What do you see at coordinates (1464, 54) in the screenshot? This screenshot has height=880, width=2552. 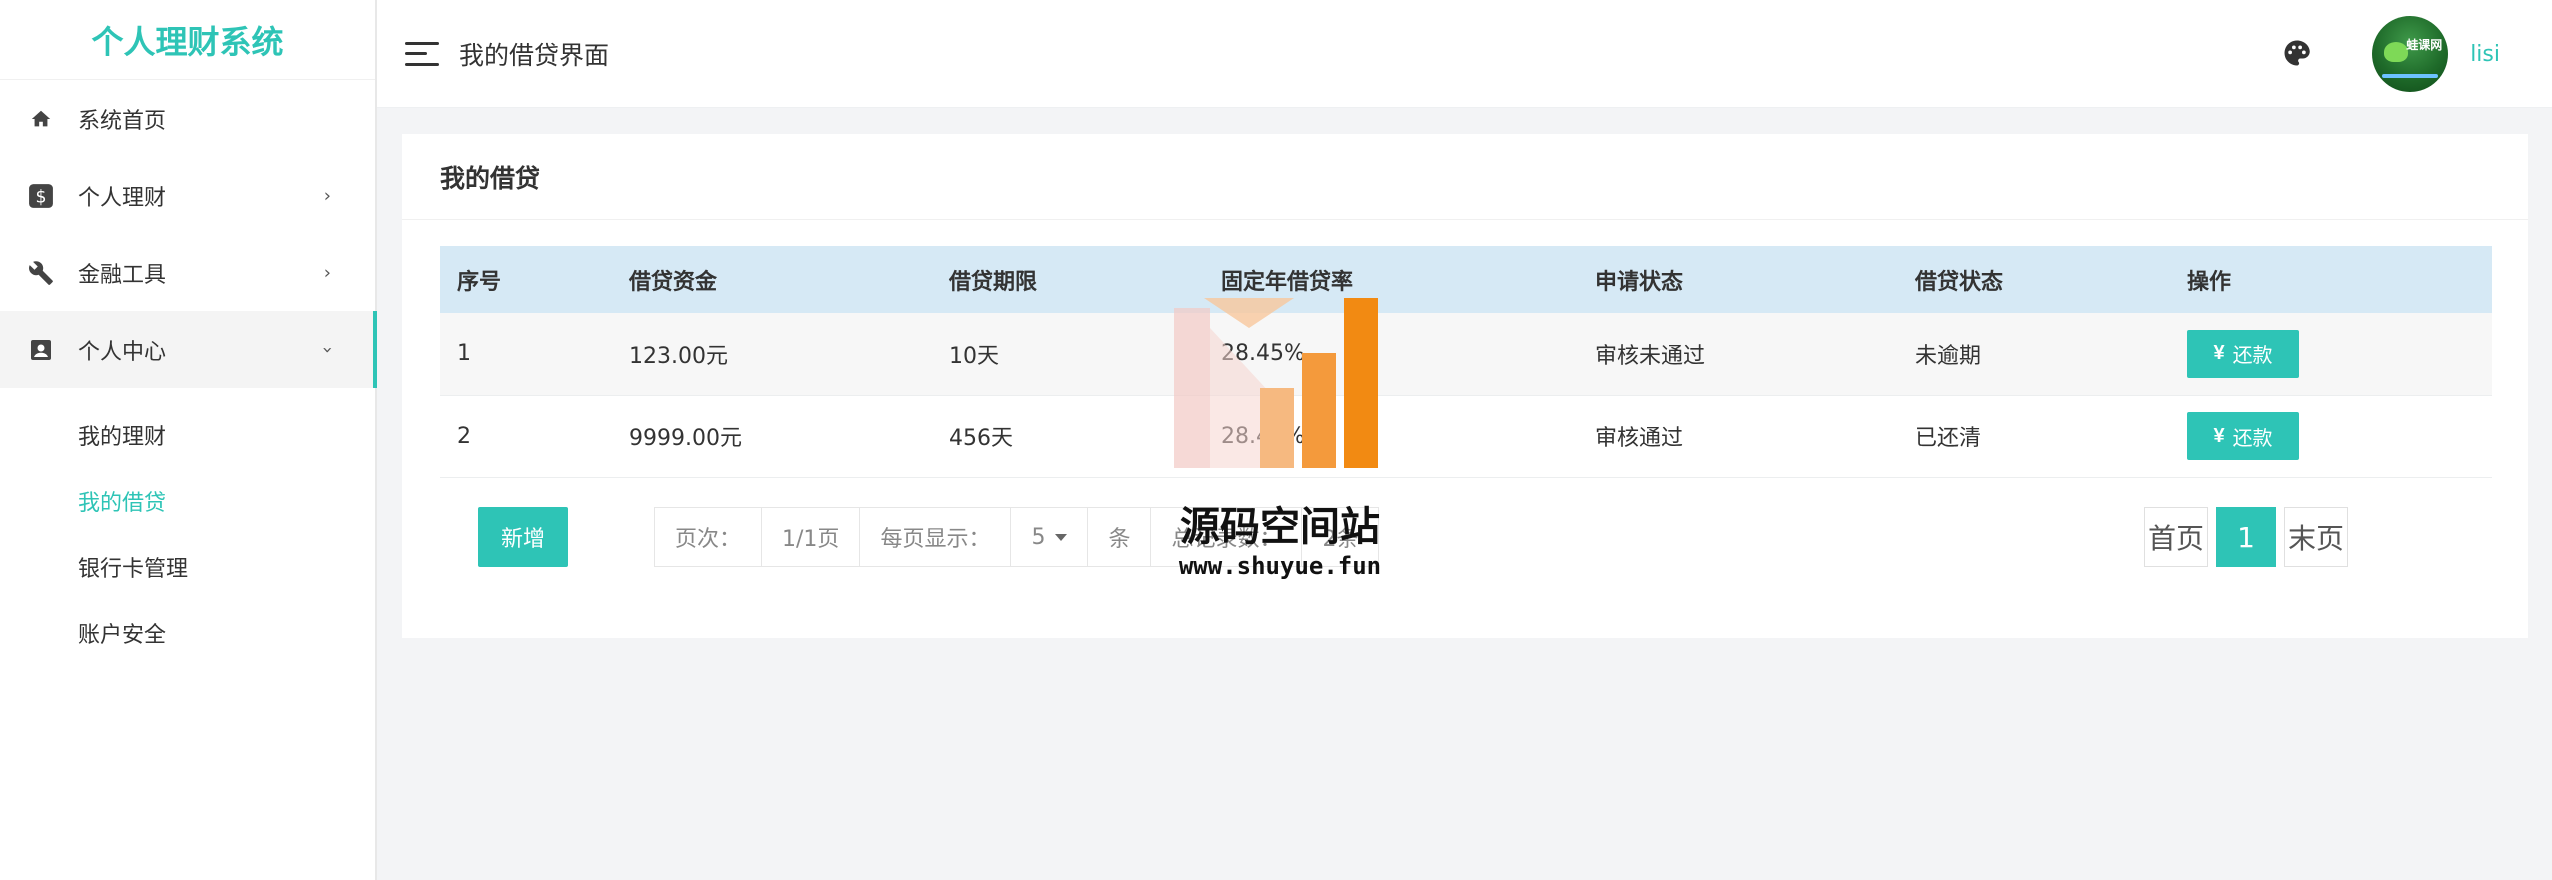 I see `top-header: 我的借贷界面 蛙课网 lisi` at bounding box center [1464, 54].